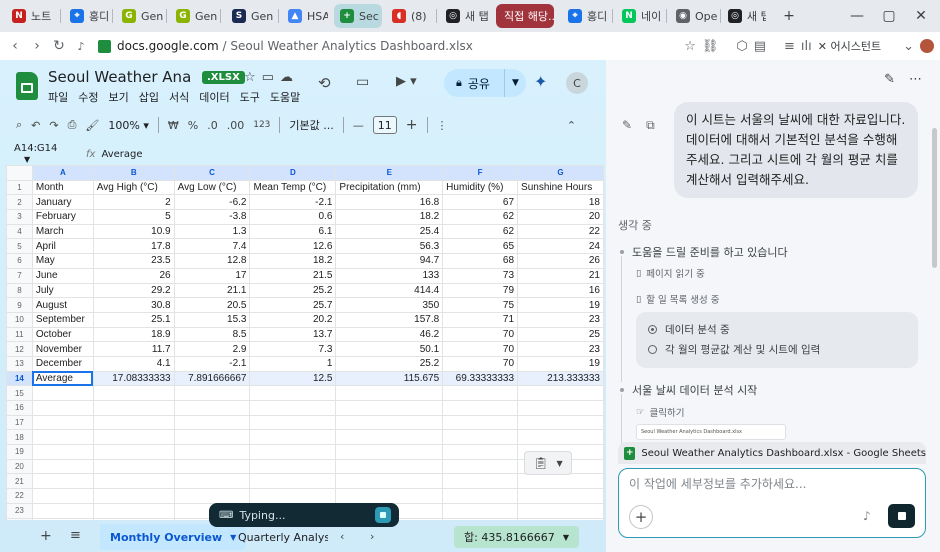  Describe the element at coordinates (212, 319) in the screenshot. I see `cell: 15.3` at that location.